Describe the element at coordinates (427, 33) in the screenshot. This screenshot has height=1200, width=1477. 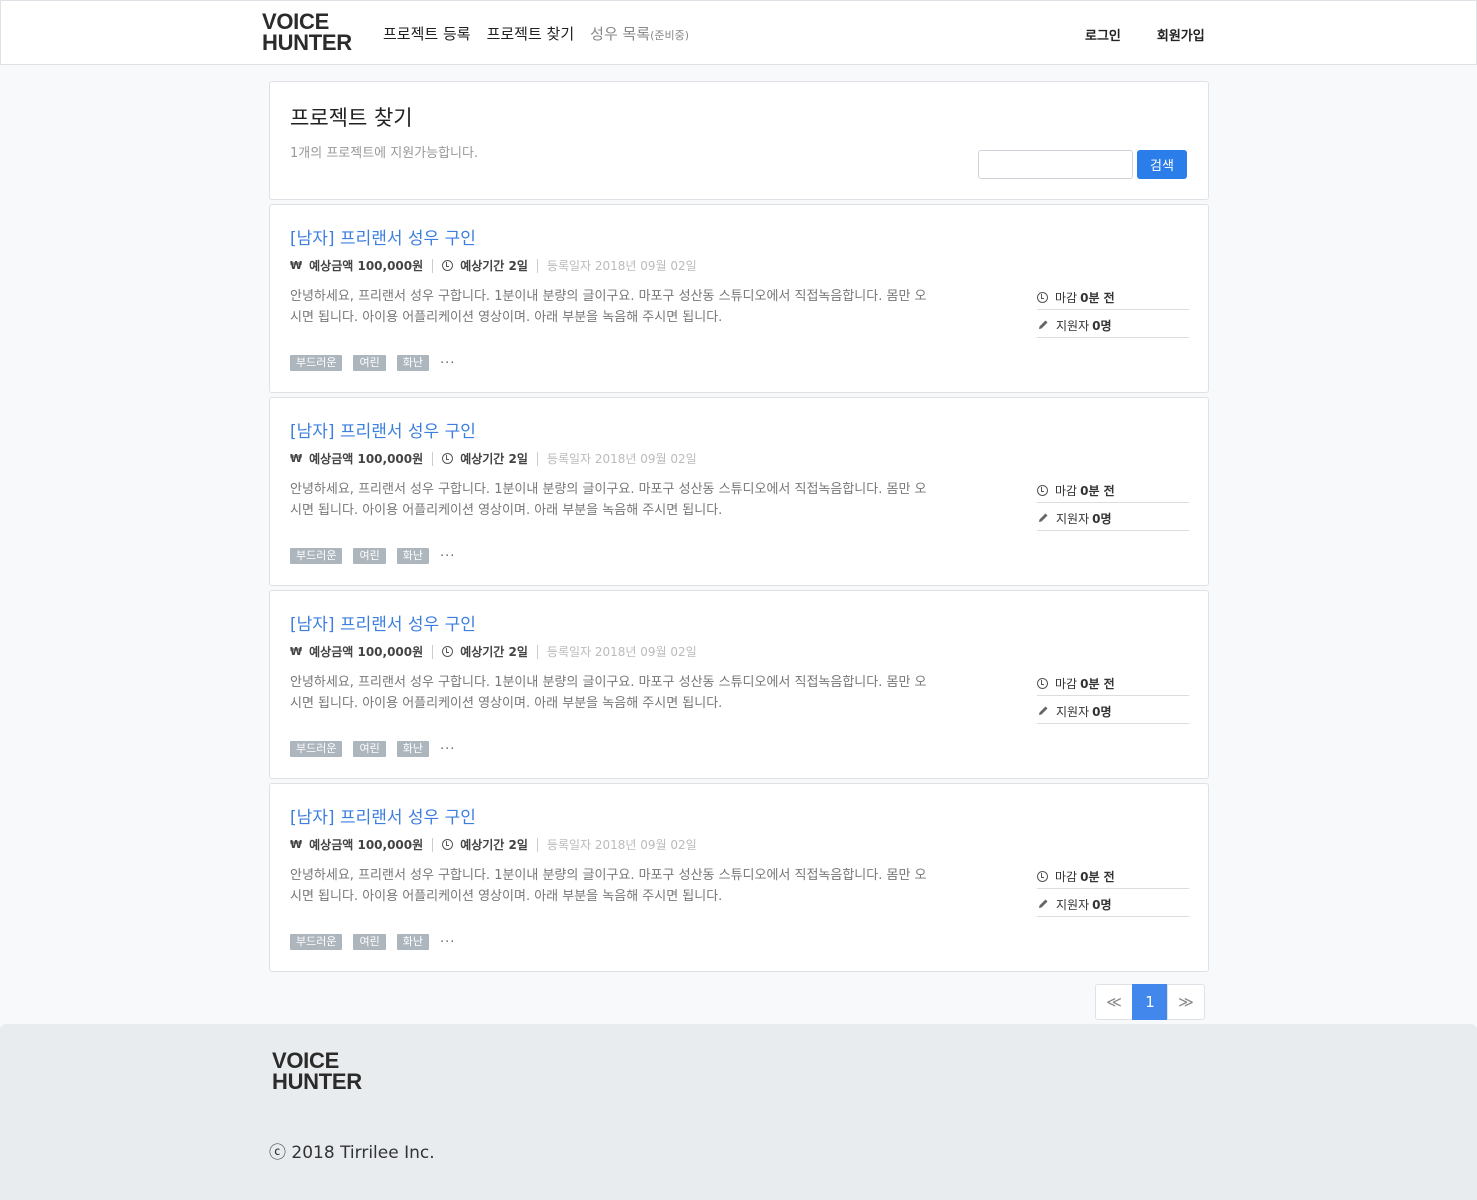
I see `nav-project-register: 프로젝트 등록` at that location.